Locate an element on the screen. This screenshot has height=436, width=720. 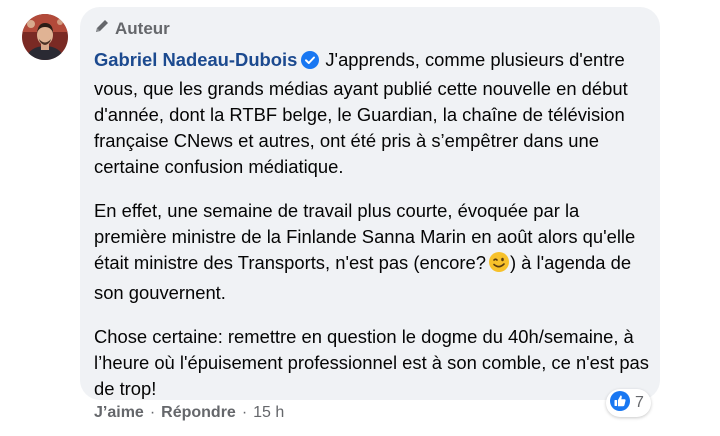
pencil-icon is located at coordinates (102, 28).